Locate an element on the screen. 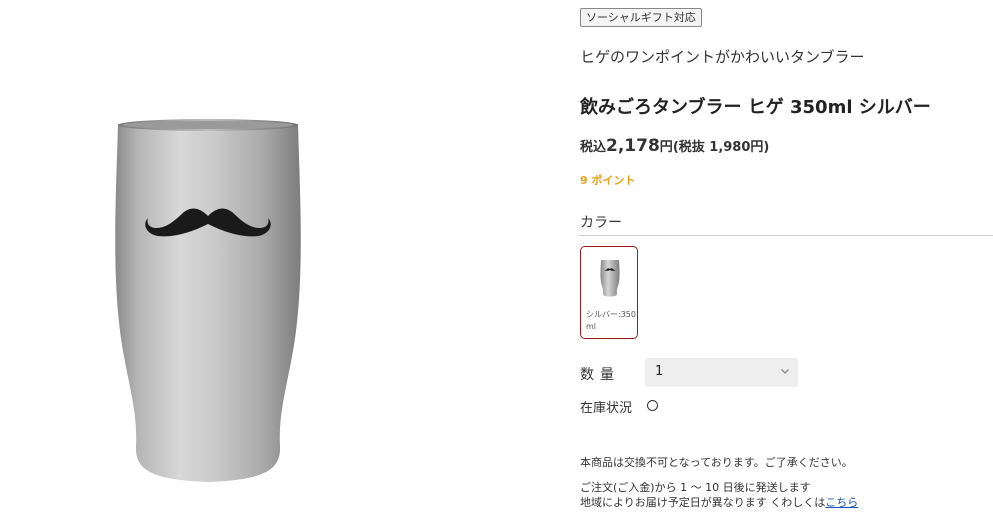 This screenshot has width=993, height=519. chevron-down-icon is located at coordinates (785, 371).